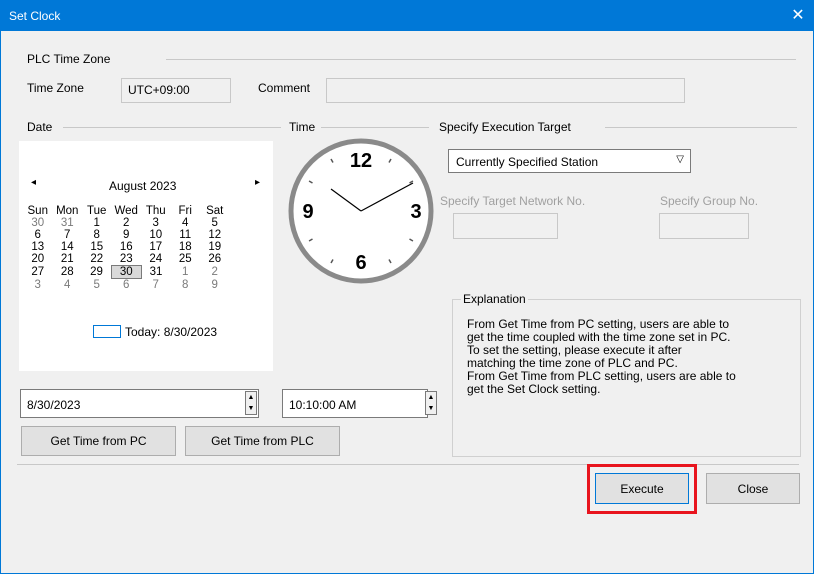 This screenshot has height=574, width=814. I want to click on calendar-day: 20, so click(38, 259).